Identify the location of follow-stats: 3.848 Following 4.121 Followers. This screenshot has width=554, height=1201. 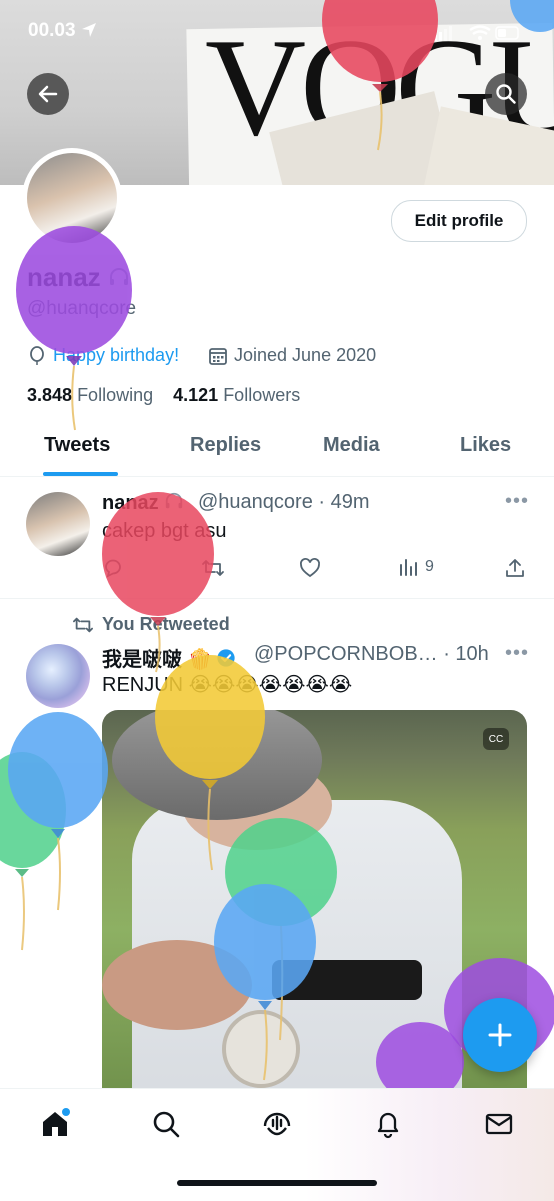
(163, 395).